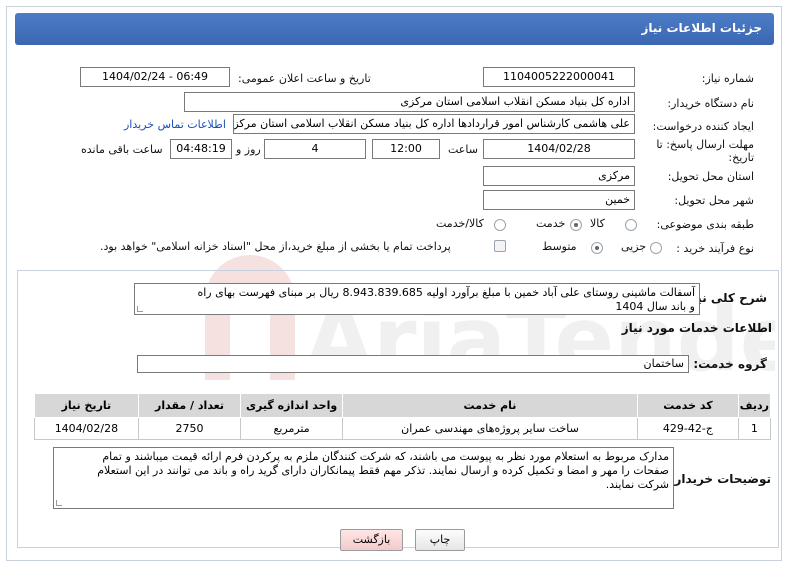 This screenshot has height=566, width=788. I want to click on process-radio-medium, so click(597, 248).